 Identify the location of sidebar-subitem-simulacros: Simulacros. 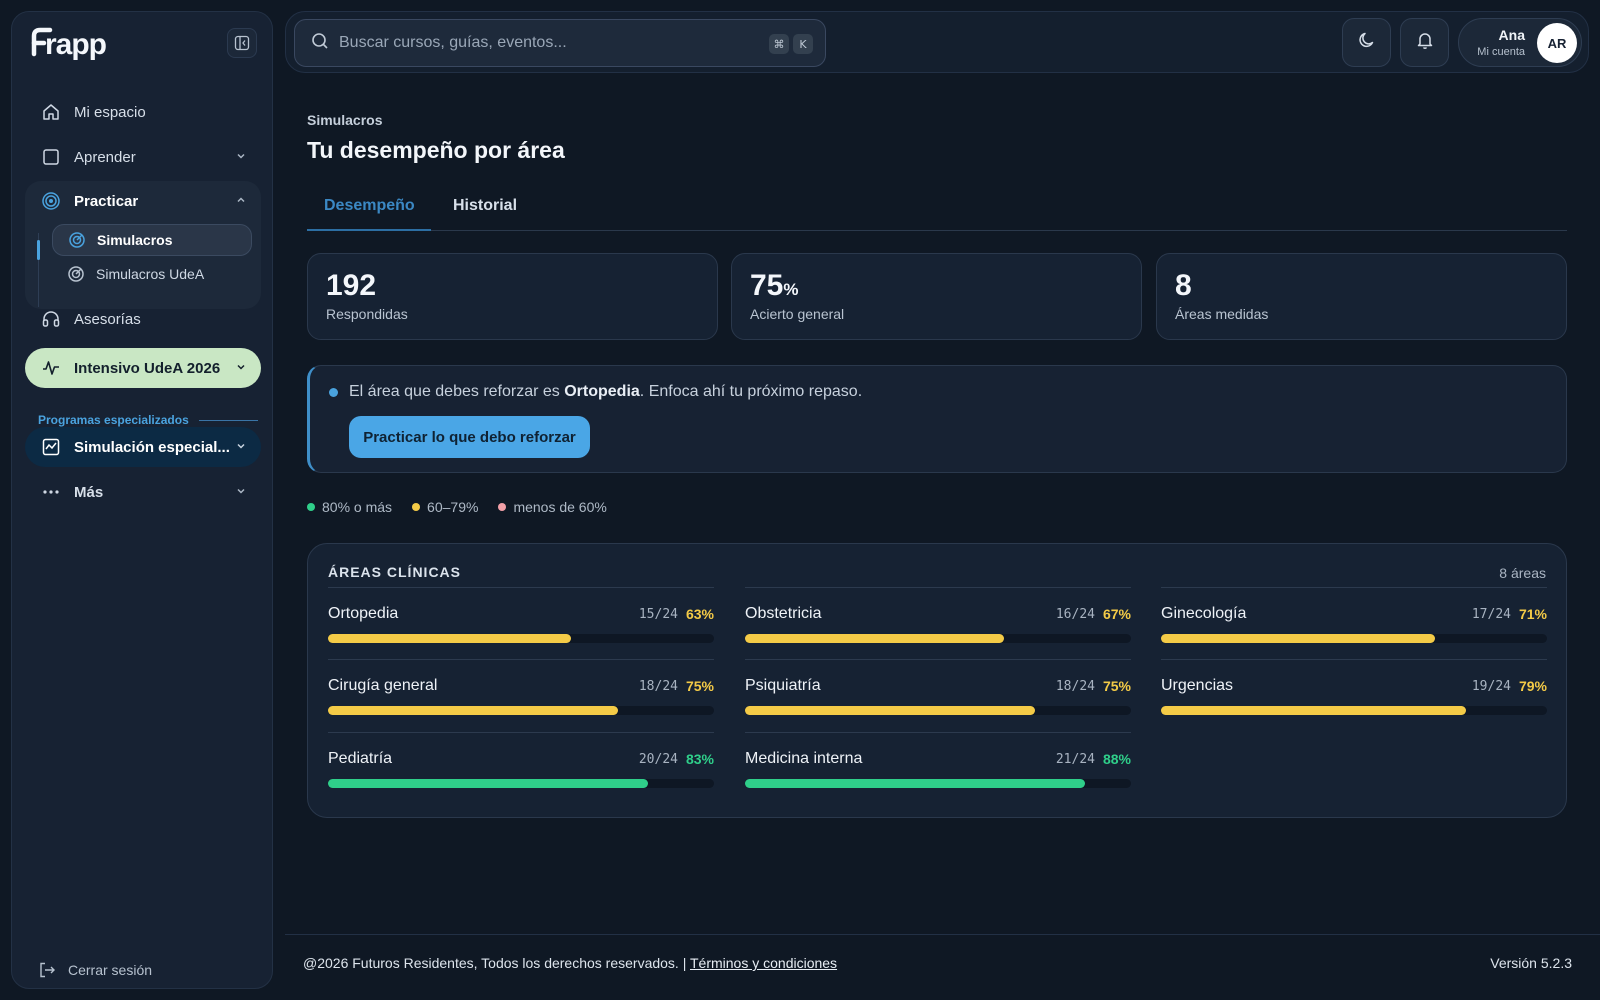
(152, 240).